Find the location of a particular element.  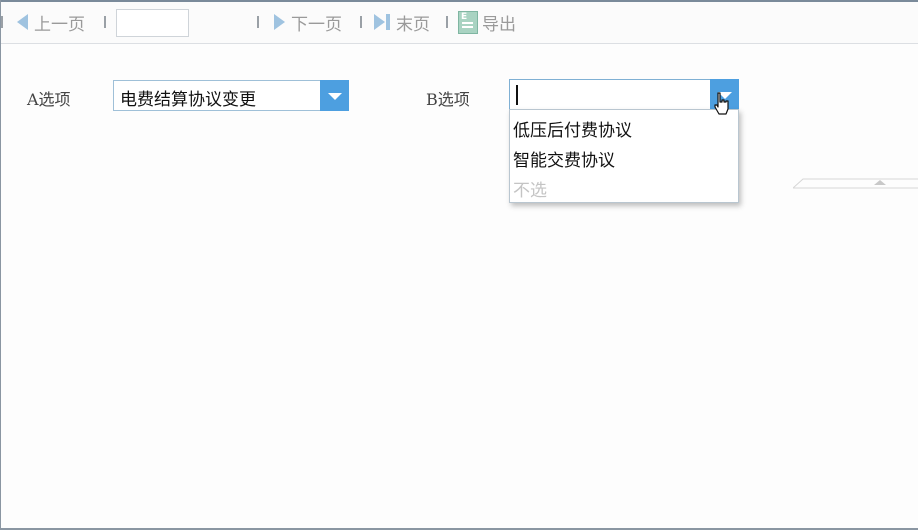

collapse-handle is located at coordinates (855, 183).